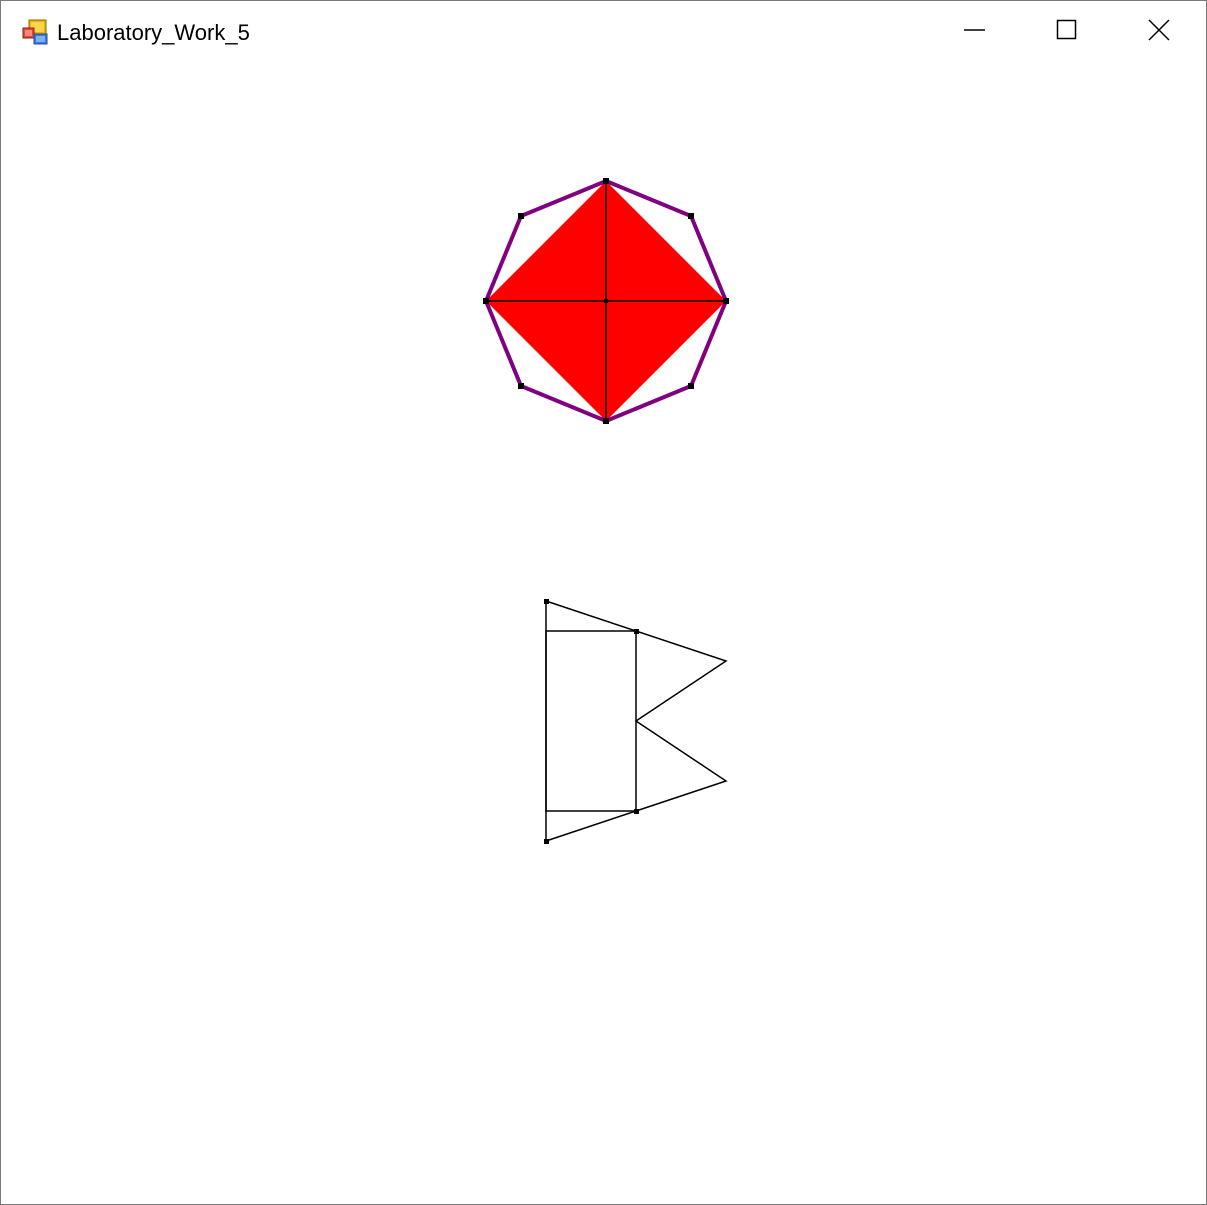 The height and width of the screenshot is (1205, 1207). What do you see at coordinates (153, 32) in the screenshot?
I see `window-title: Laboratory_Work_5` at bounding box center [153, 32].